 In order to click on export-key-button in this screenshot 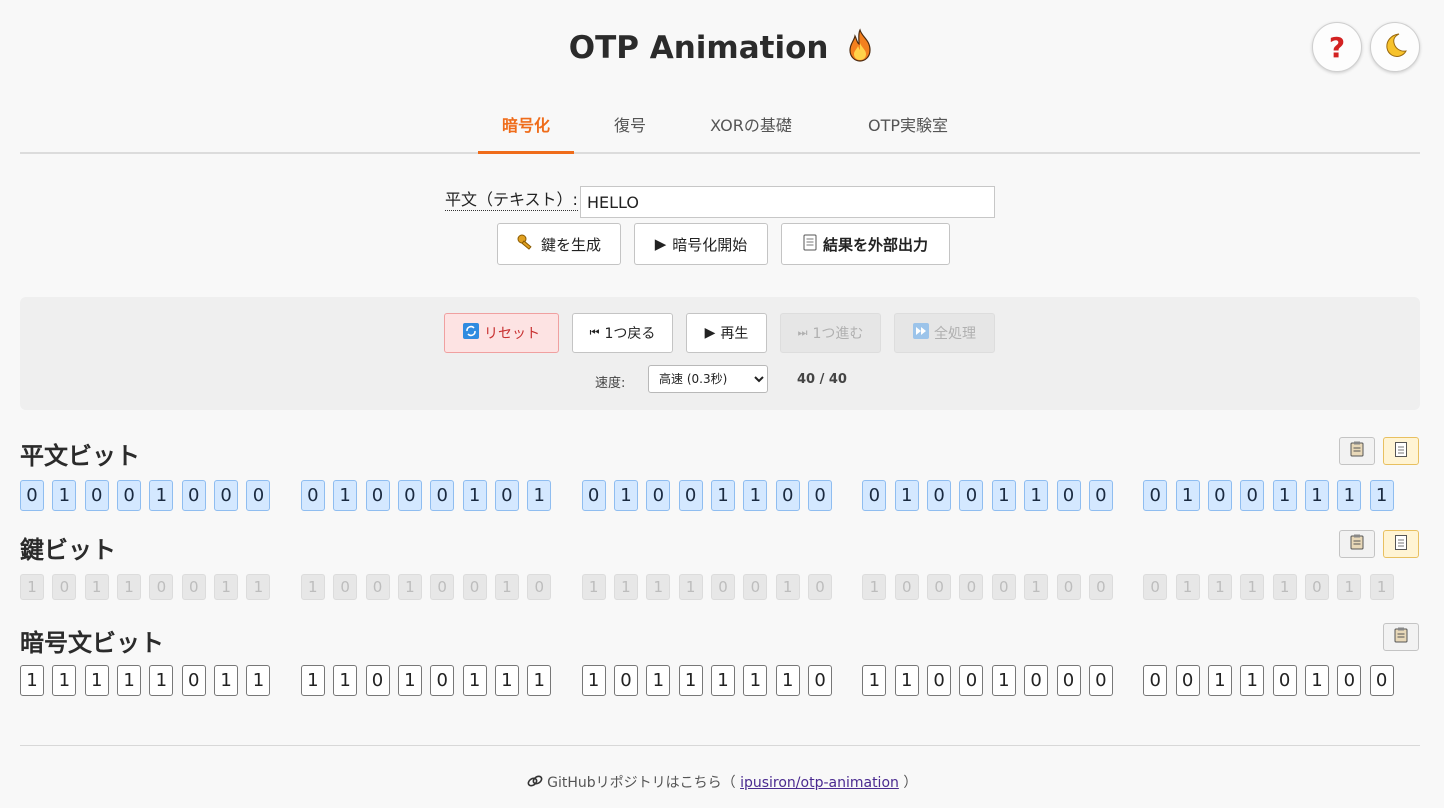, I will do `click(1401, 544)`.